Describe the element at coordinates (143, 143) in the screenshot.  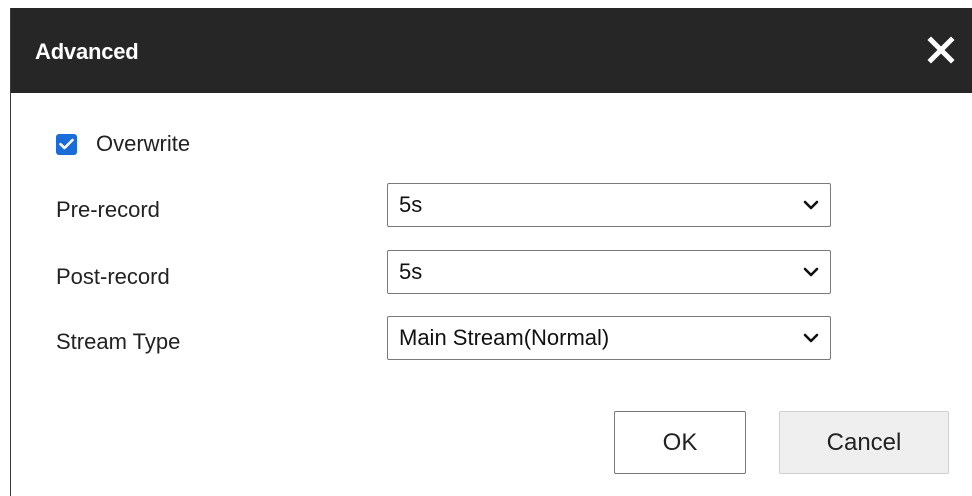
I see `overwrite-label: Overwrite` at that location.